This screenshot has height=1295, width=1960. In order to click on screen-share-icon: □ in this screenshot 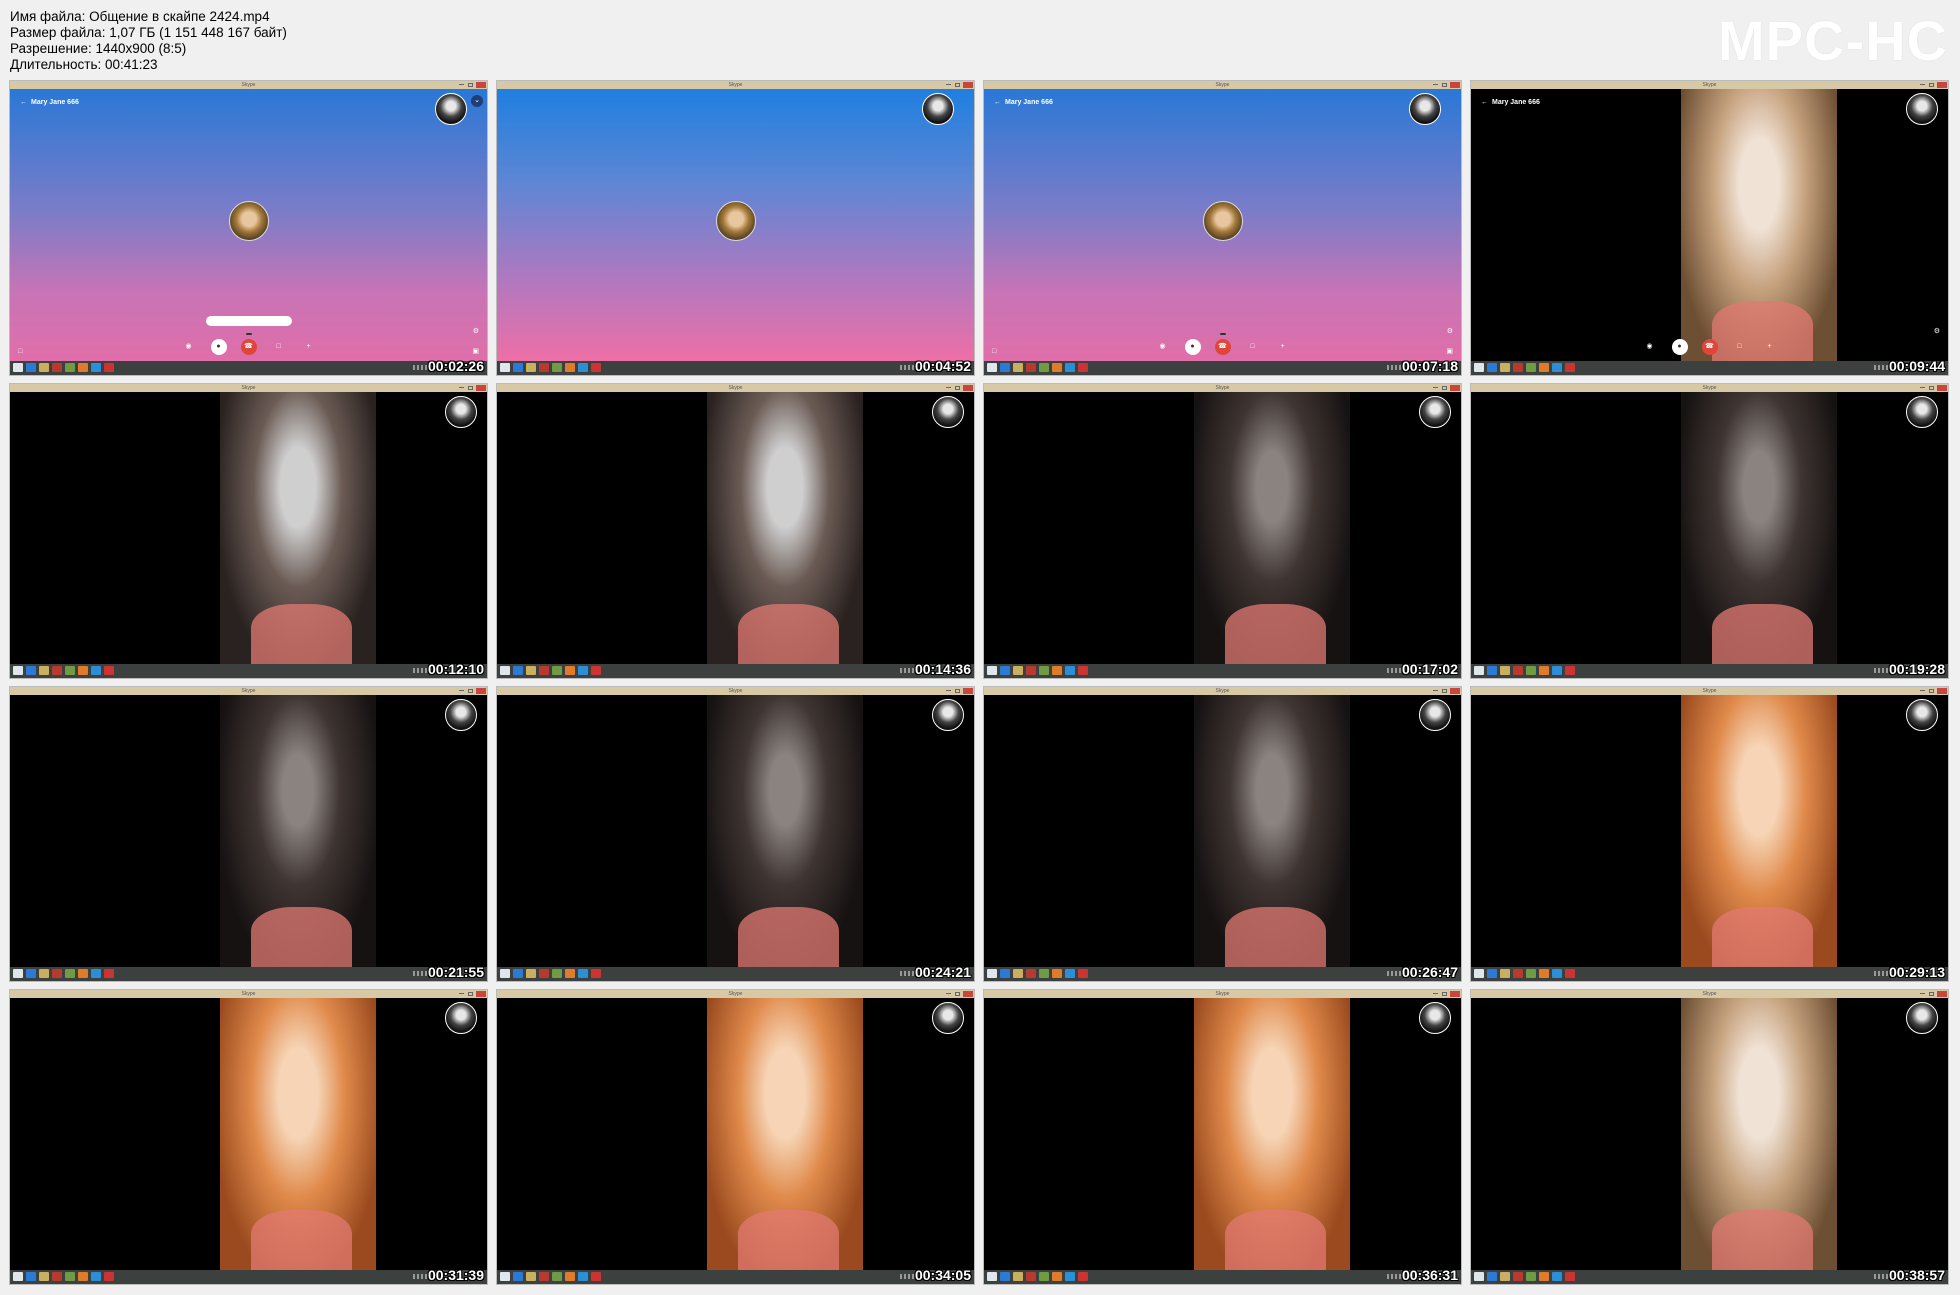, I will do `click(279, 347)`.